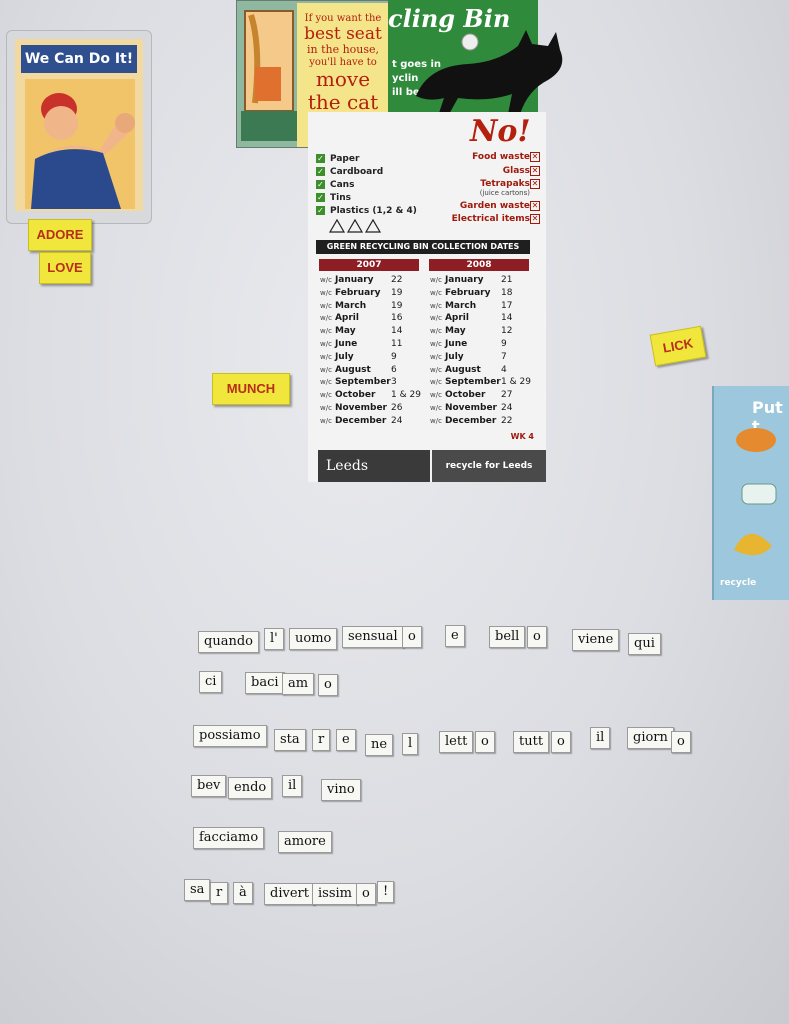  Describe the element at coordinates (305, 842) in the screenshot. I see `word-magnet: amore` at that location.